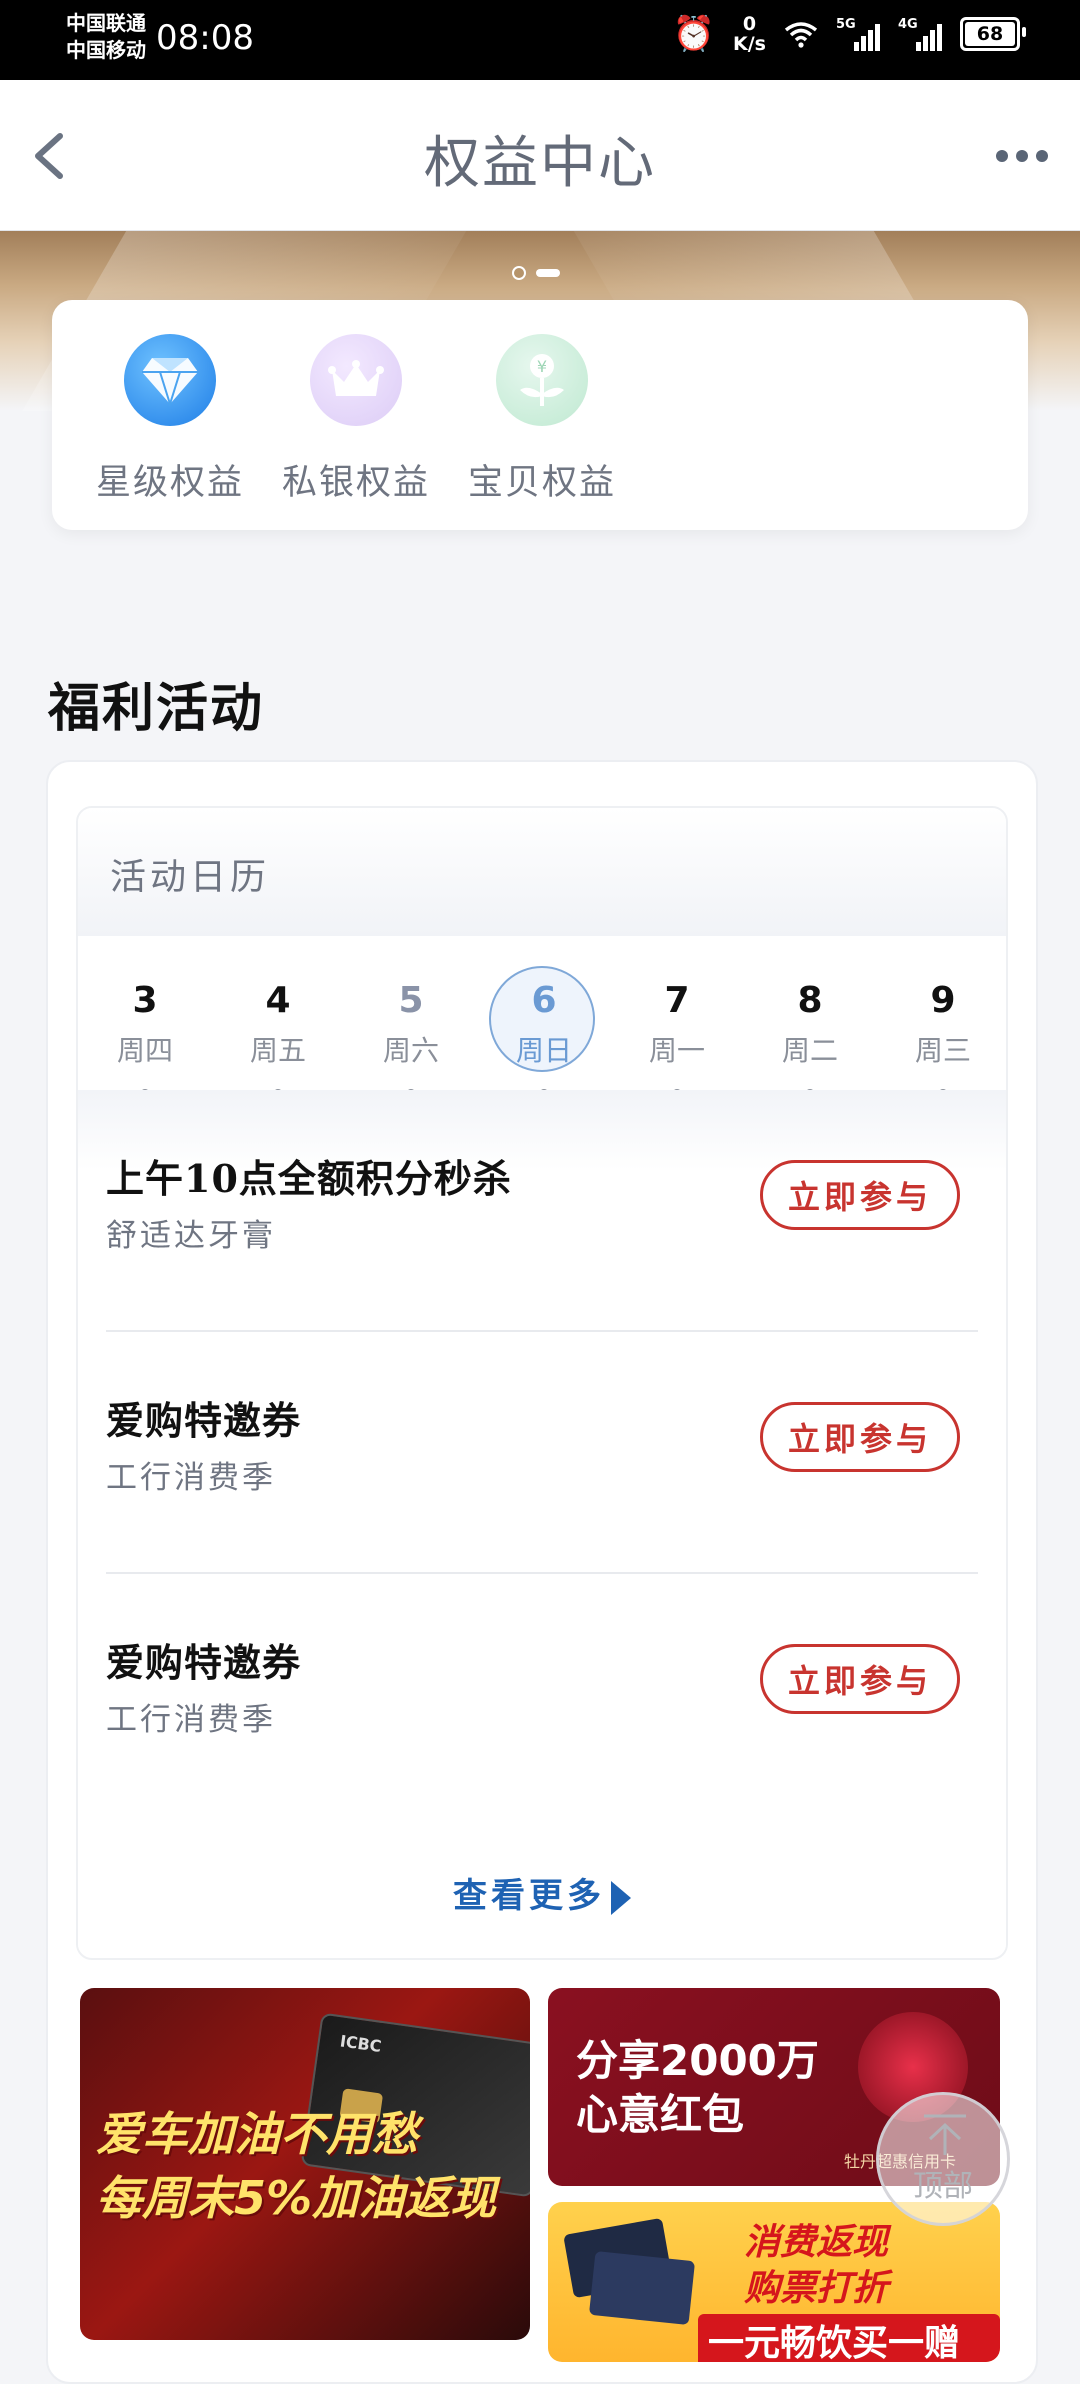 This screenshot has width=1080, height=2384. Describe the element at coordinates (1022, 156) in the screenshot. I see `more-horizontal-icon` at that location.